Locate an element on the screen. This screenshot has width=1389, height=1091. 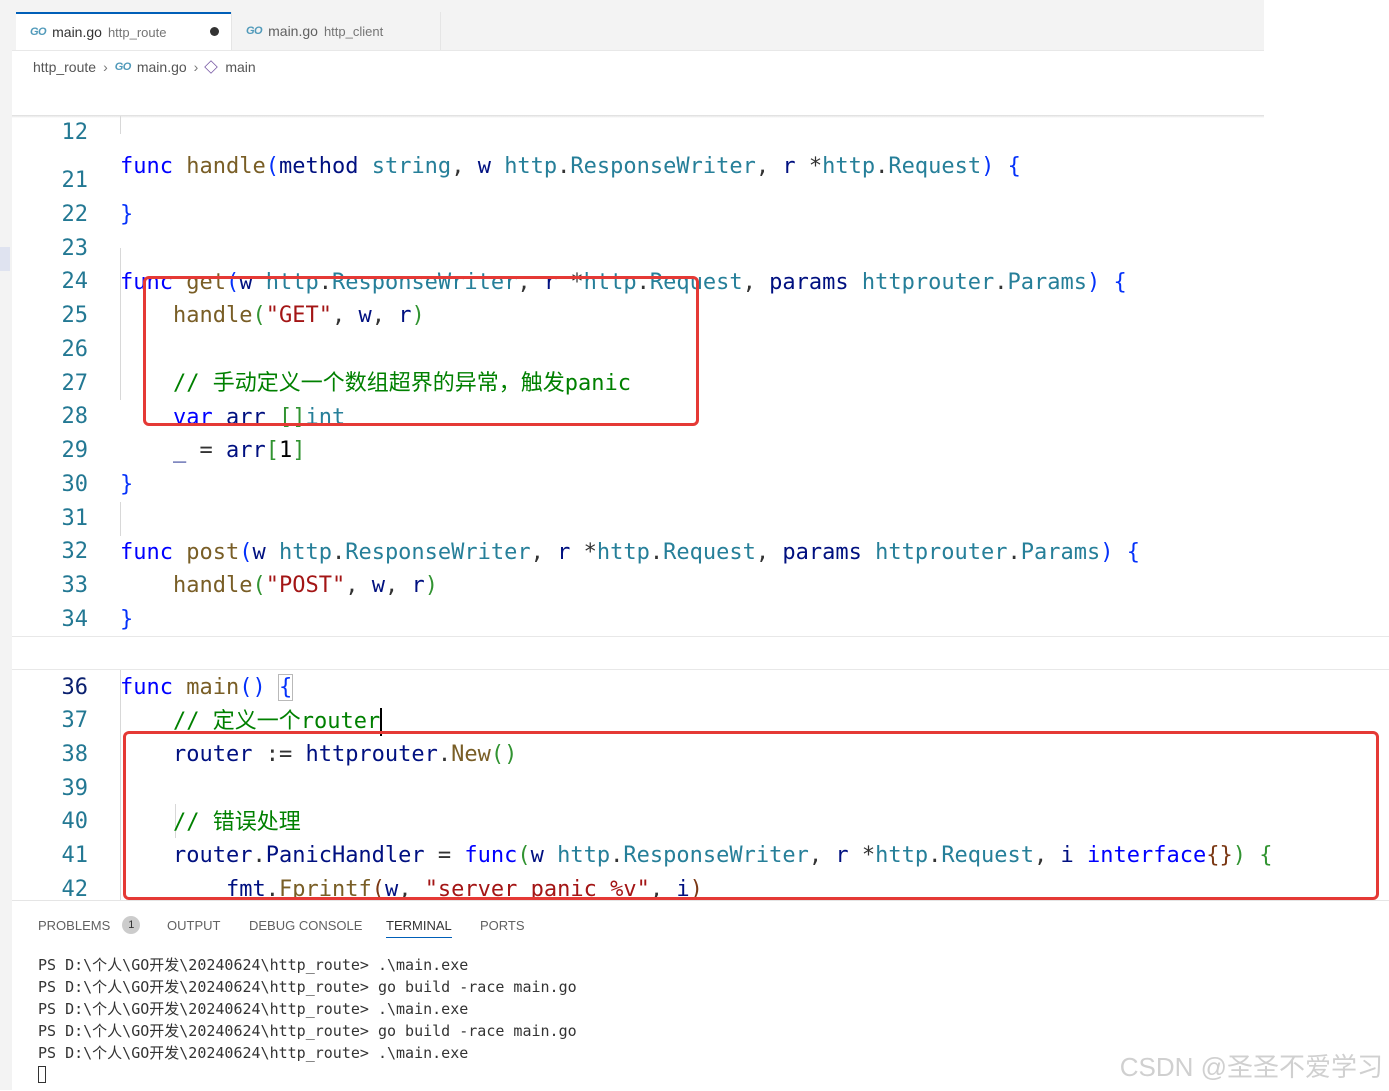
sticky-scroll-shadow is located at coordinates (638, 116).